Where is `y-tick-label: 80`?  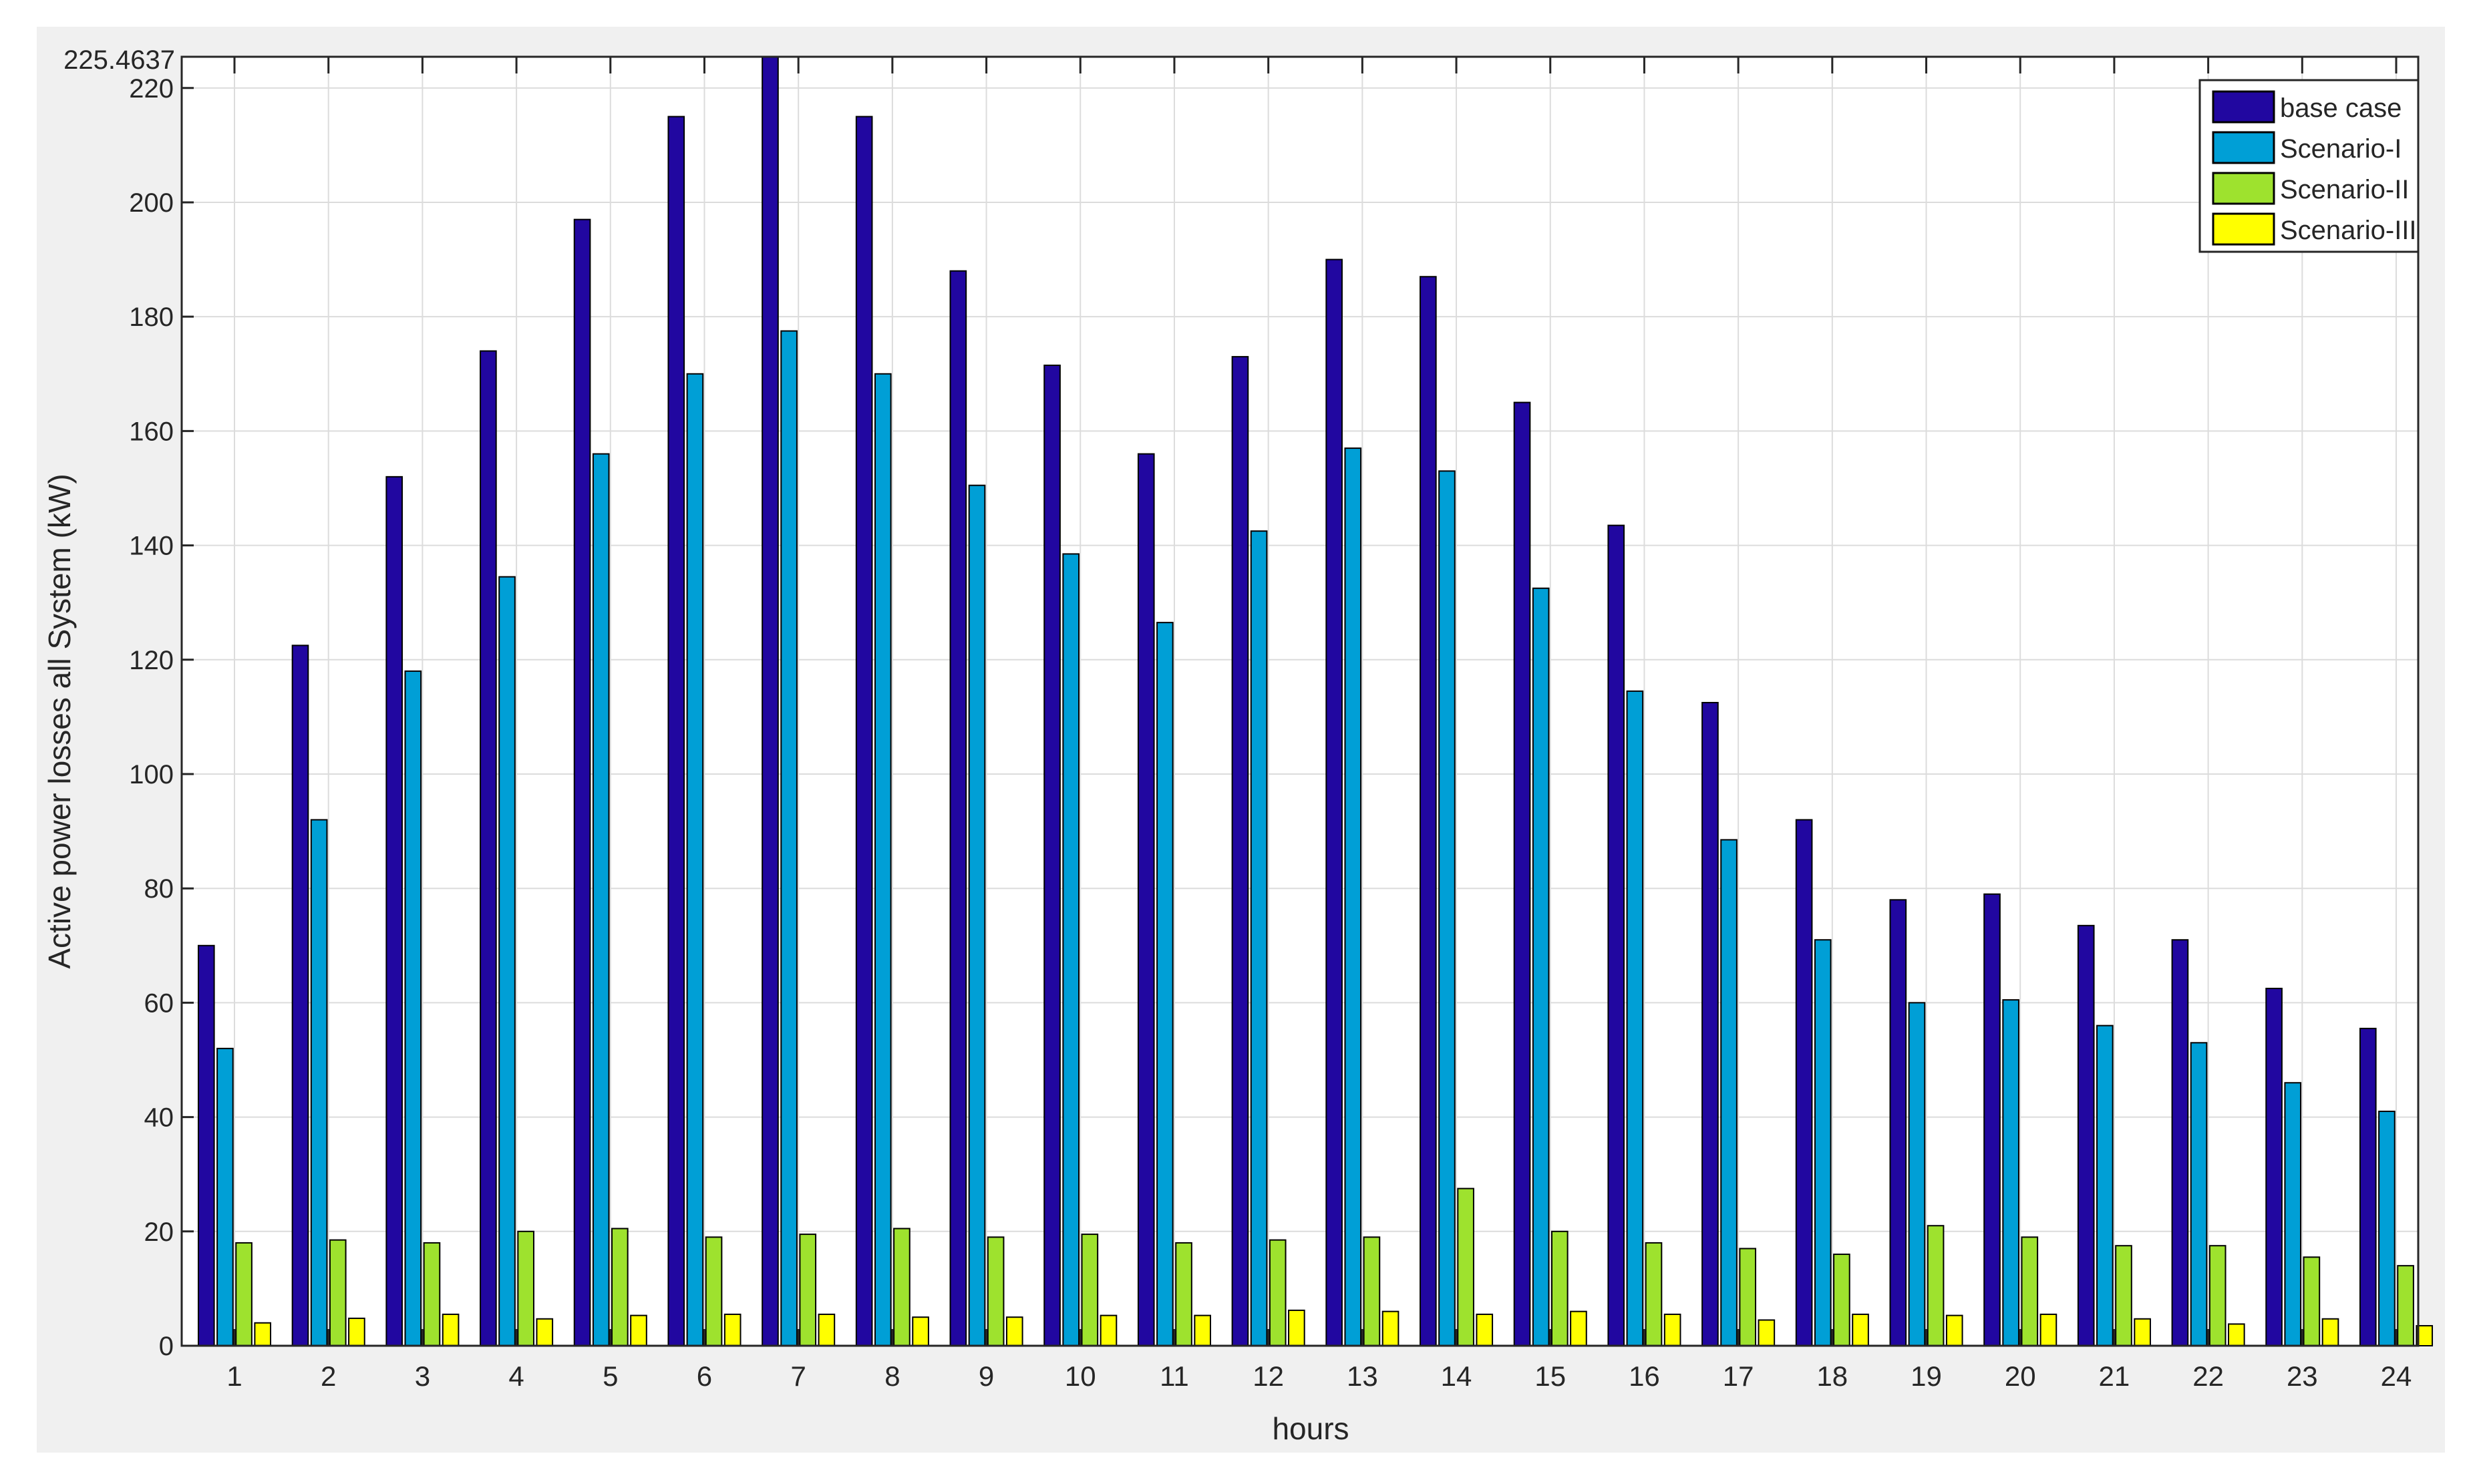
y-tick-label: 80 is located at coordinates (159, 889).